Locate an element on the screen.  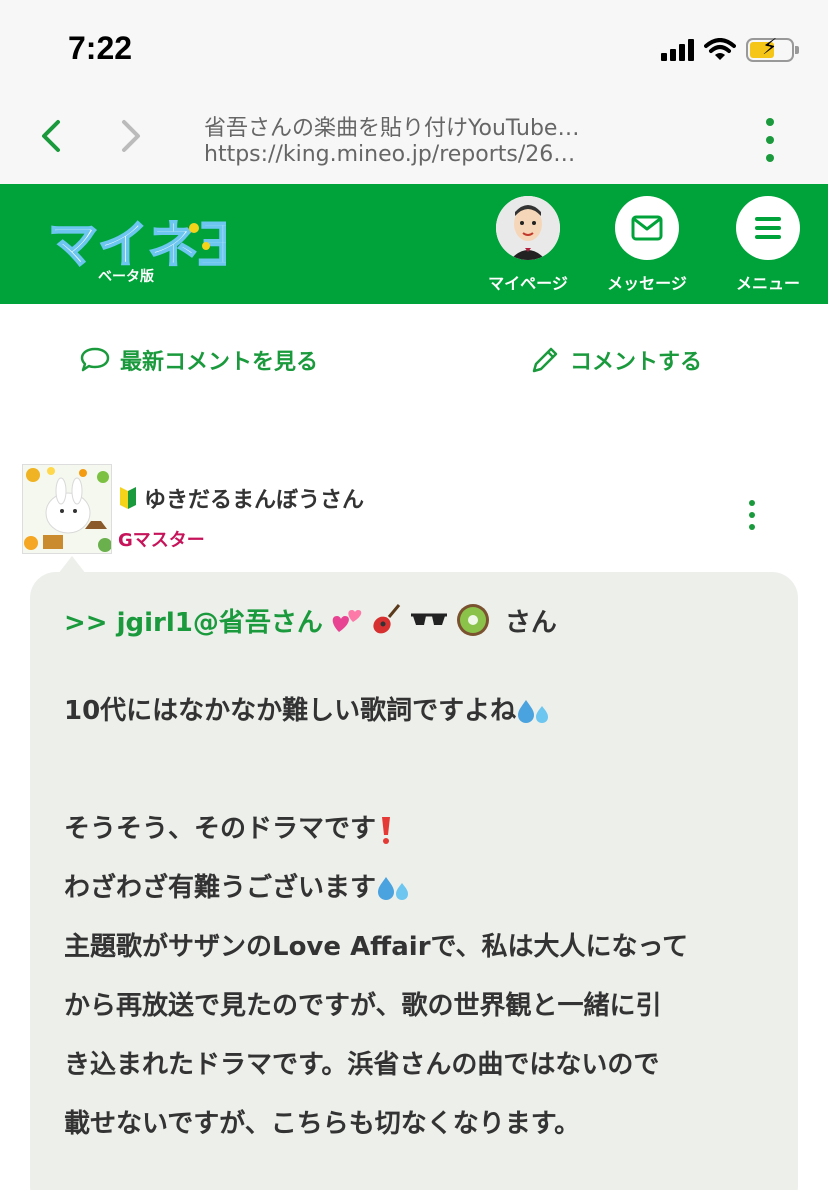
write-comment-label: コメントする is located at coordinates (636, 362).